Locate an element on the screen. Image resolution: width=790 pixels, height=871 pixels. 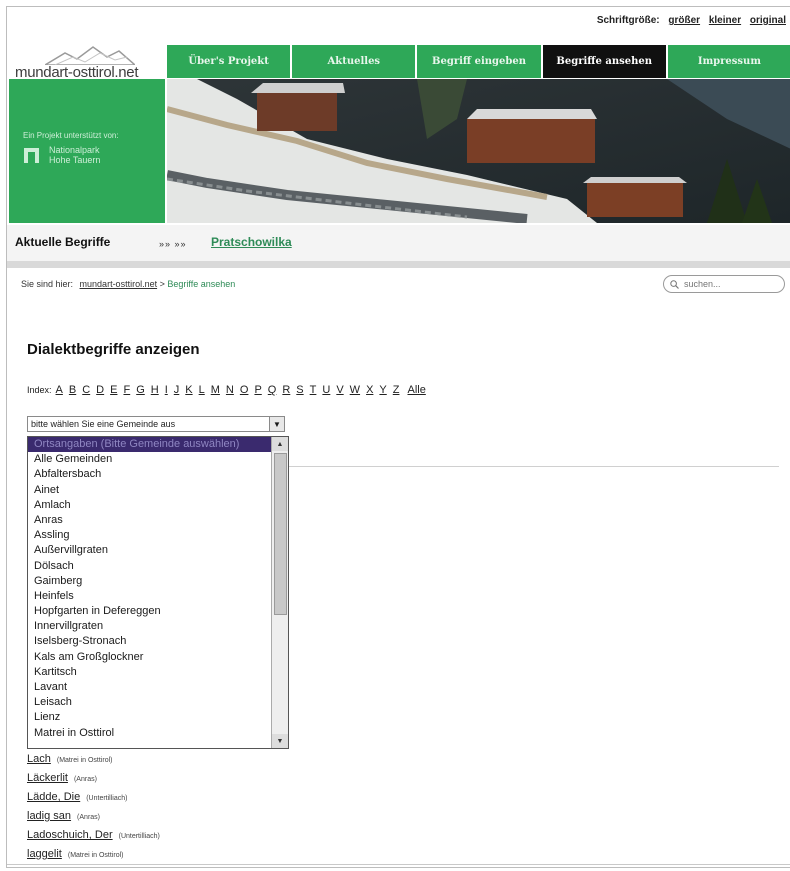
index-letter-d: D is located at coordinates (100, 390).